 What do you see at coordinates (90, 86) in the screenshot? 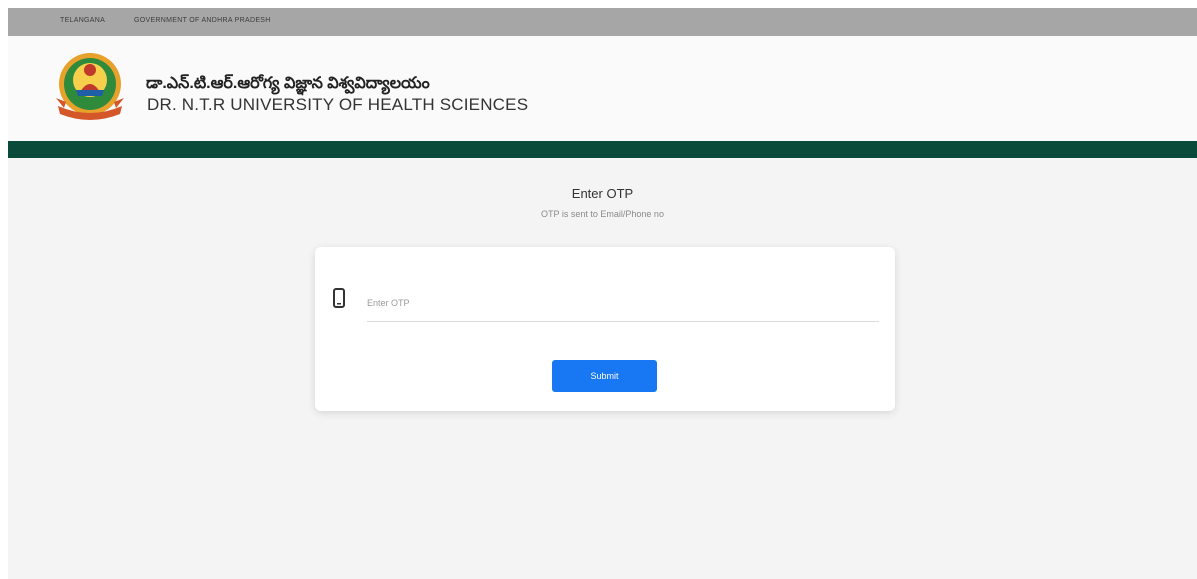
I see `university-logo-icon` at bounding box center [90, 86].